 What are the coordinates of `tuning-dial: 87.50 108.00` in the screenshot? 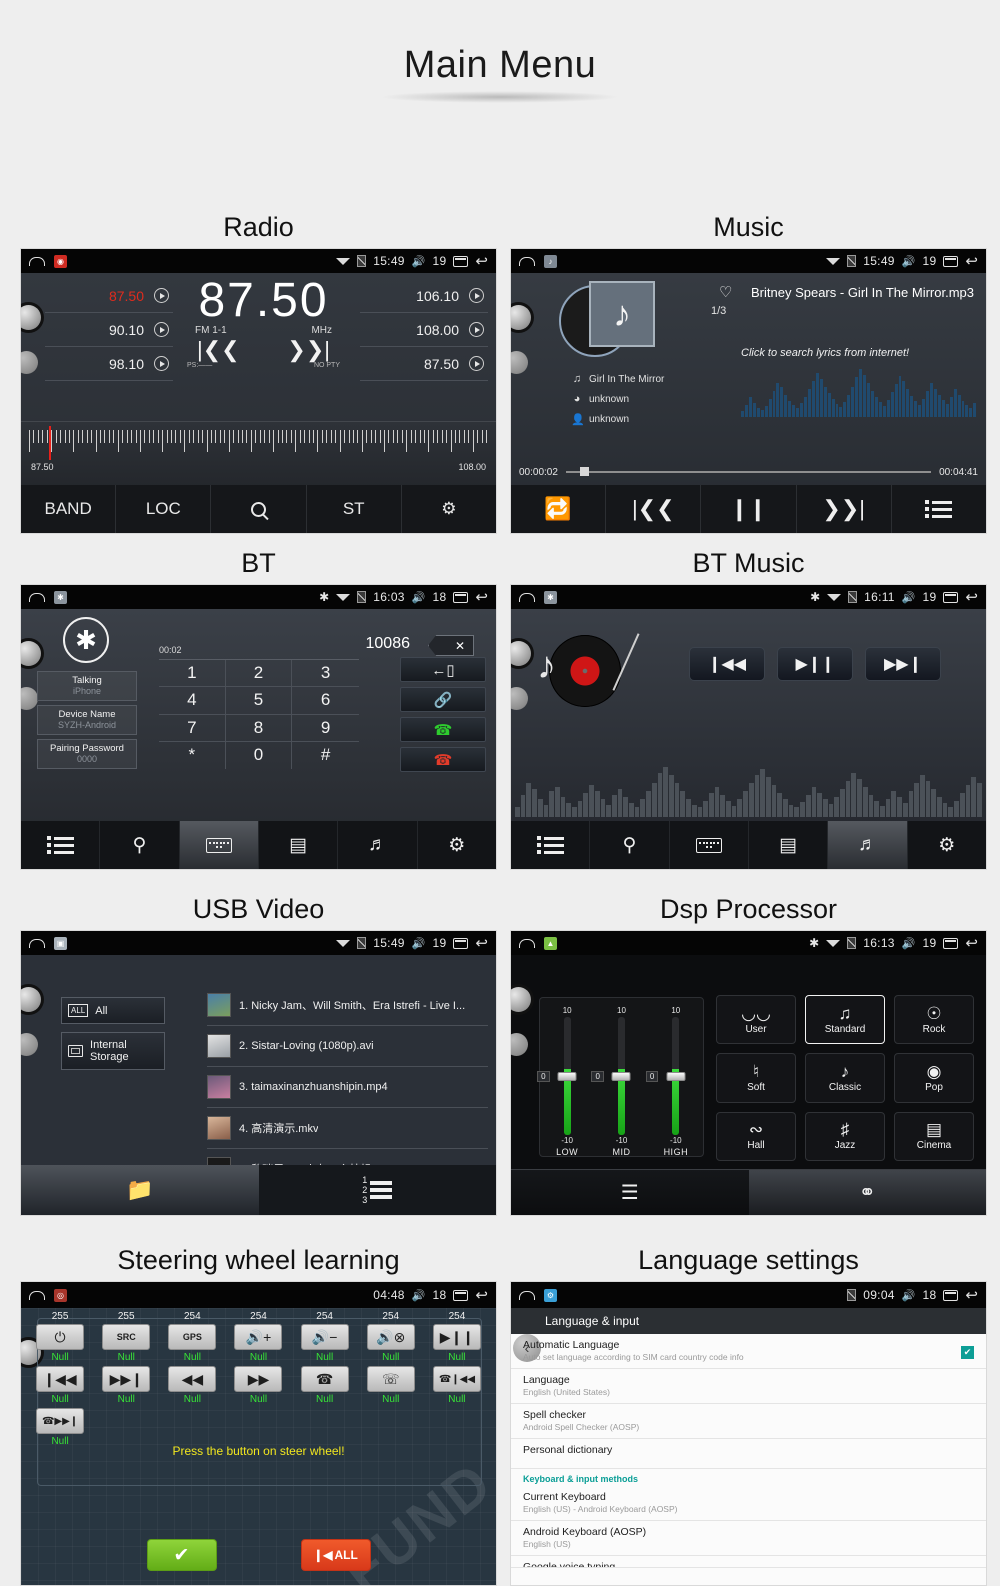 It's located at (258, 454).